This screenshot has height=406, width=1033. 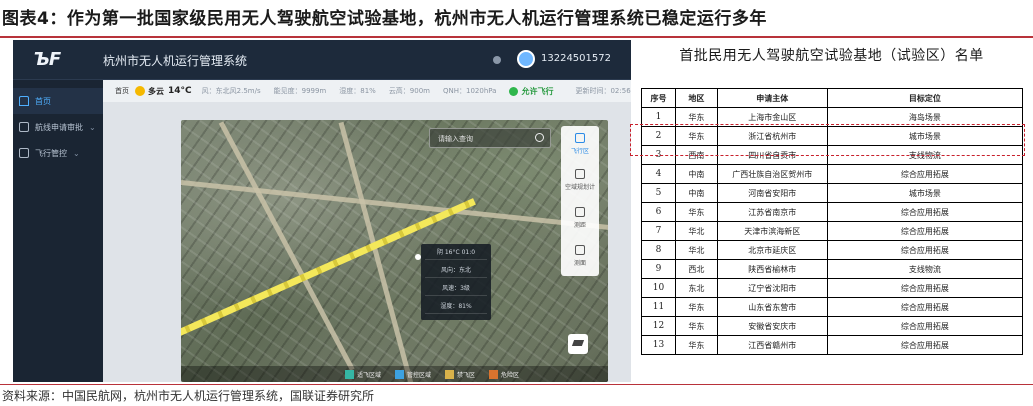 I want to click on table-row: 12 华东 安徽省安庆市 综合应用拓展, so click(x=832, y=326).